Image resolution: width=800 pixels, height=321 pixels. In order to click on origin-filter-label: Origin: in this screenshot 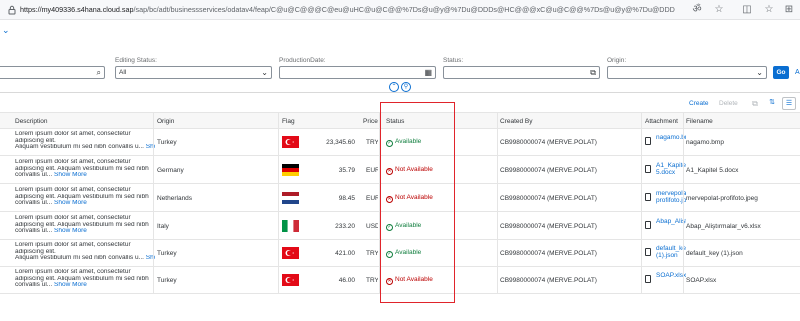, I will do `click(617, 60)`.